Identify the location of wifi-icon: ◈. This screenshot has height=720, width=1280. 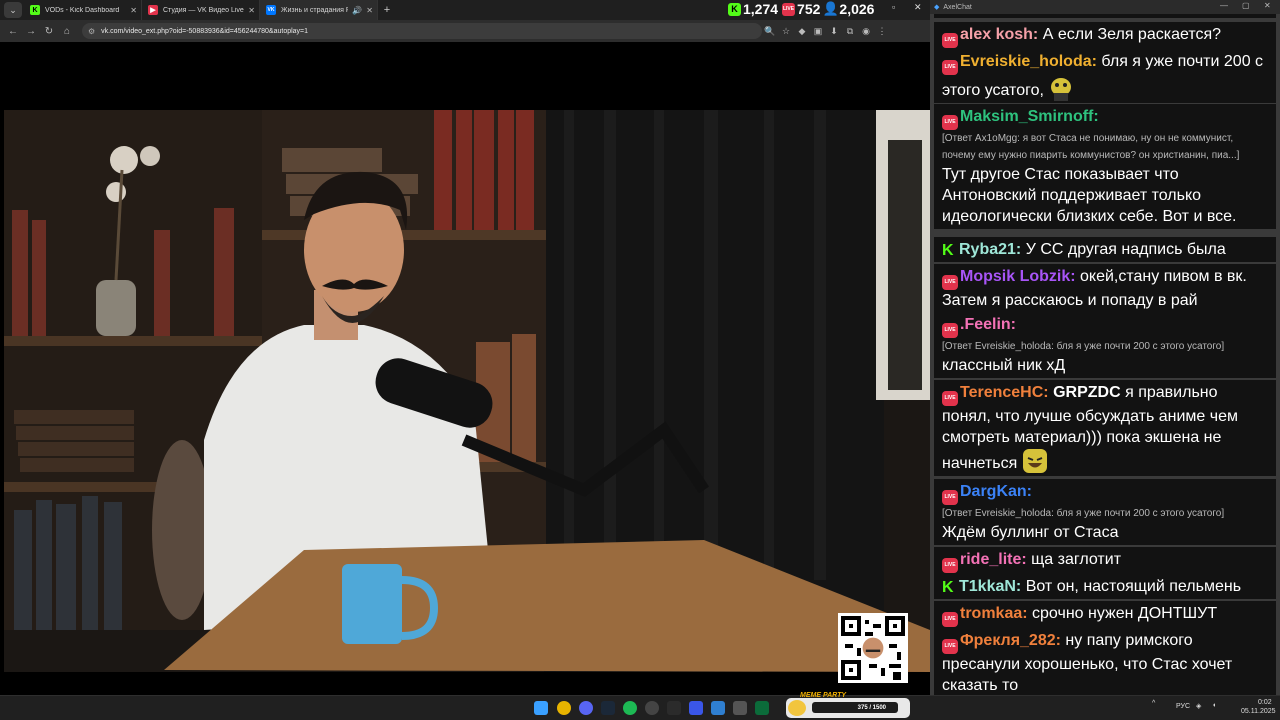
(1198, 706).